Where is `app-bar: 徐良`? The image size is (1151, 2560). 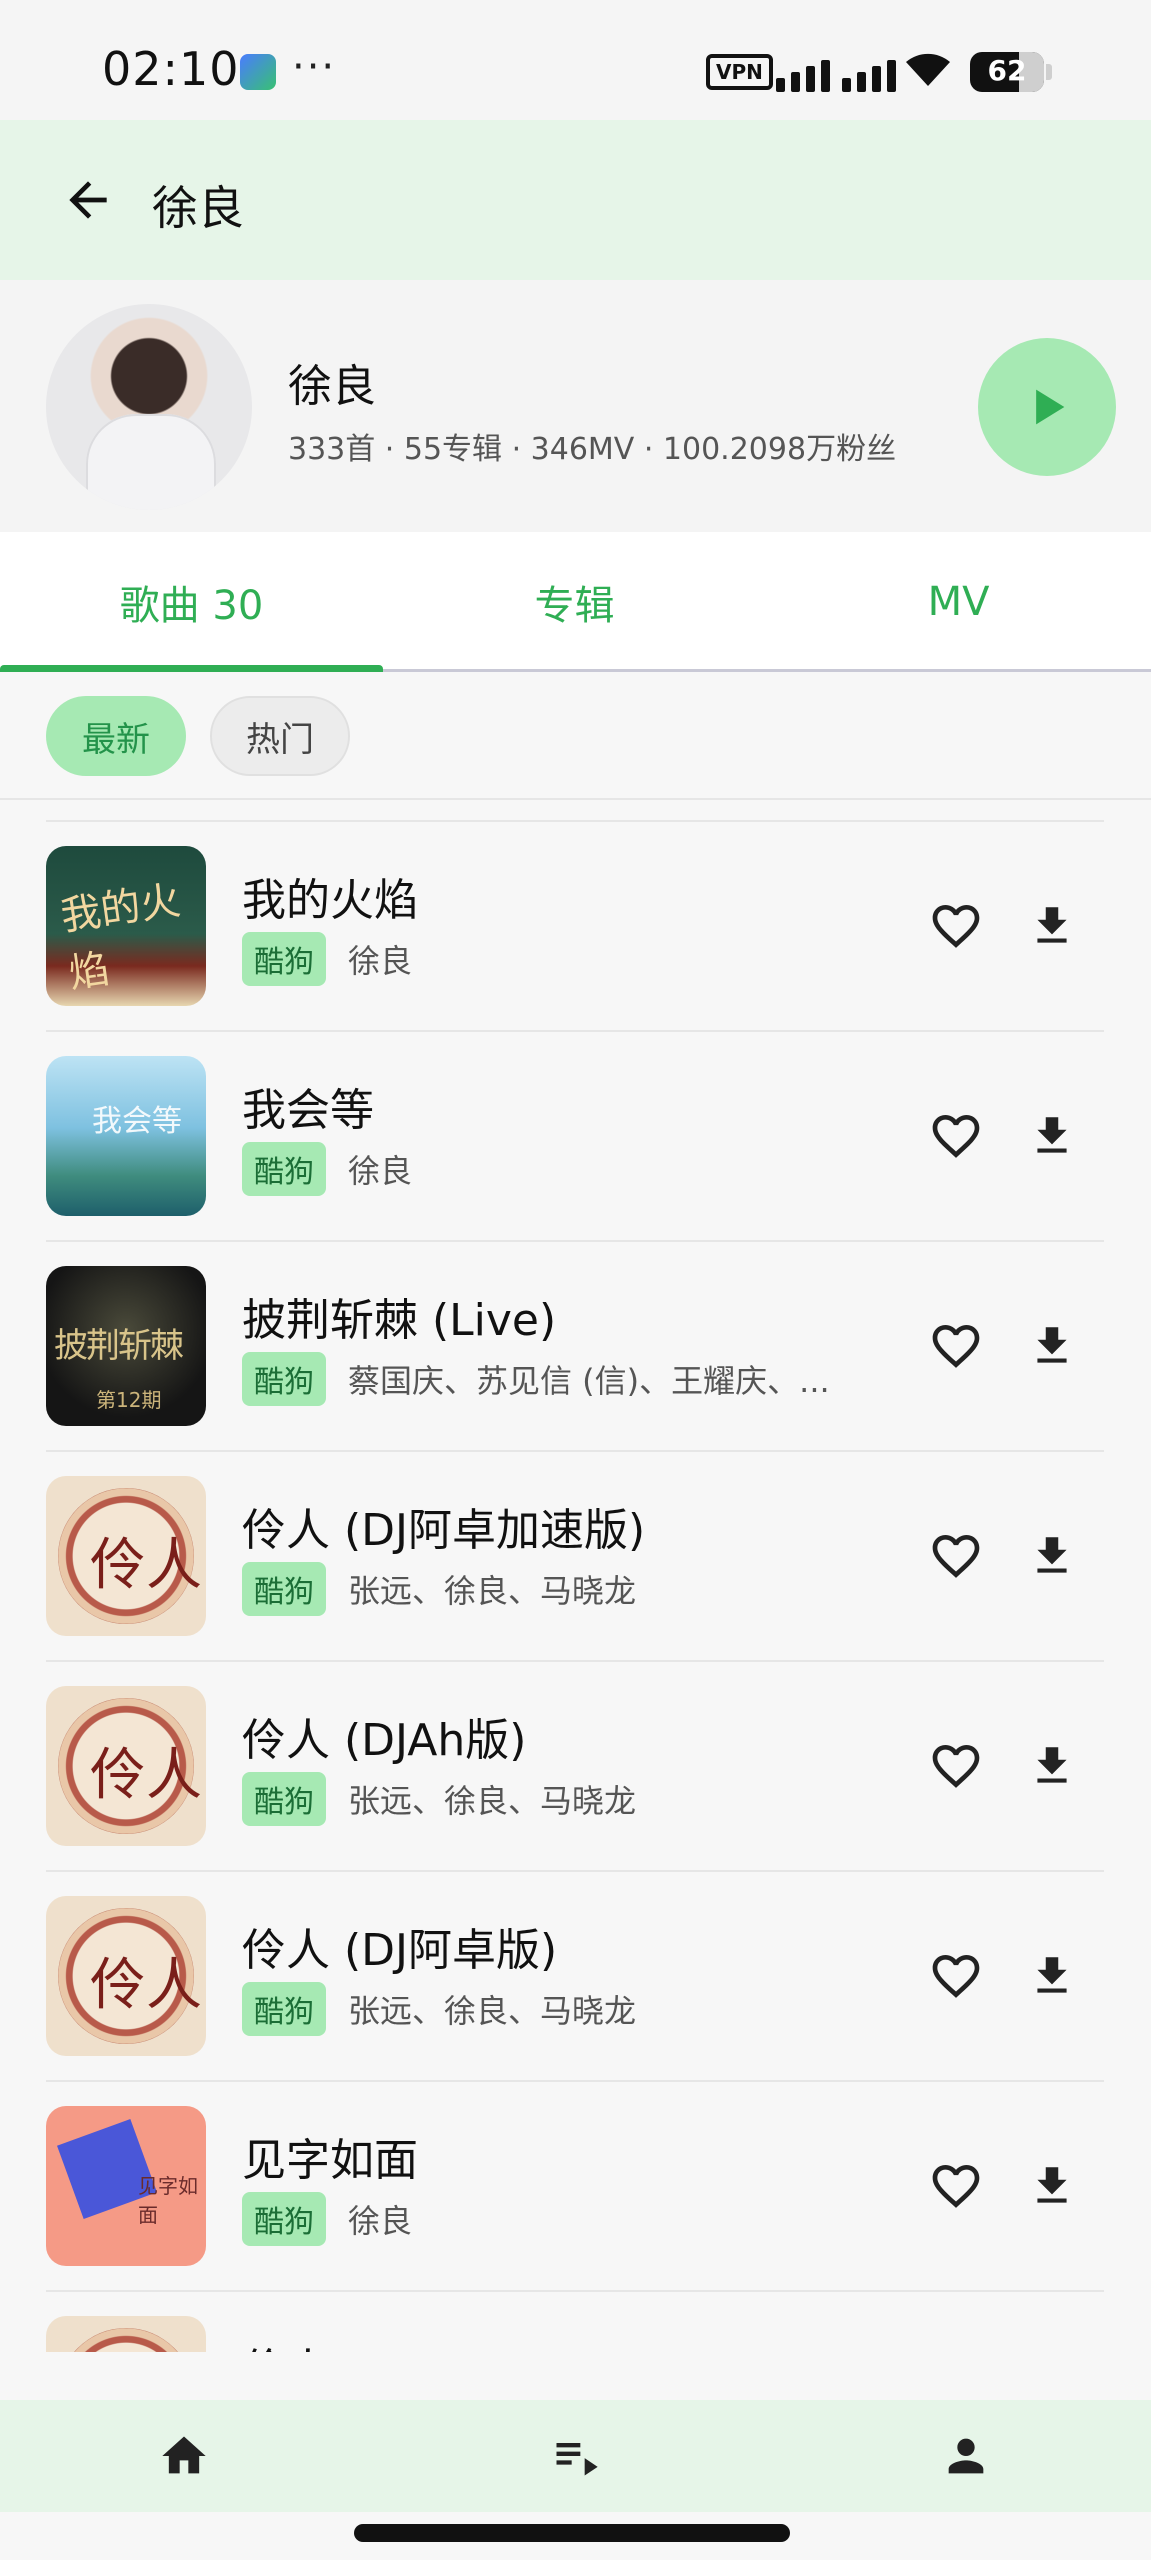 app-bar: 徐良 is located at coordinates (575, 200).